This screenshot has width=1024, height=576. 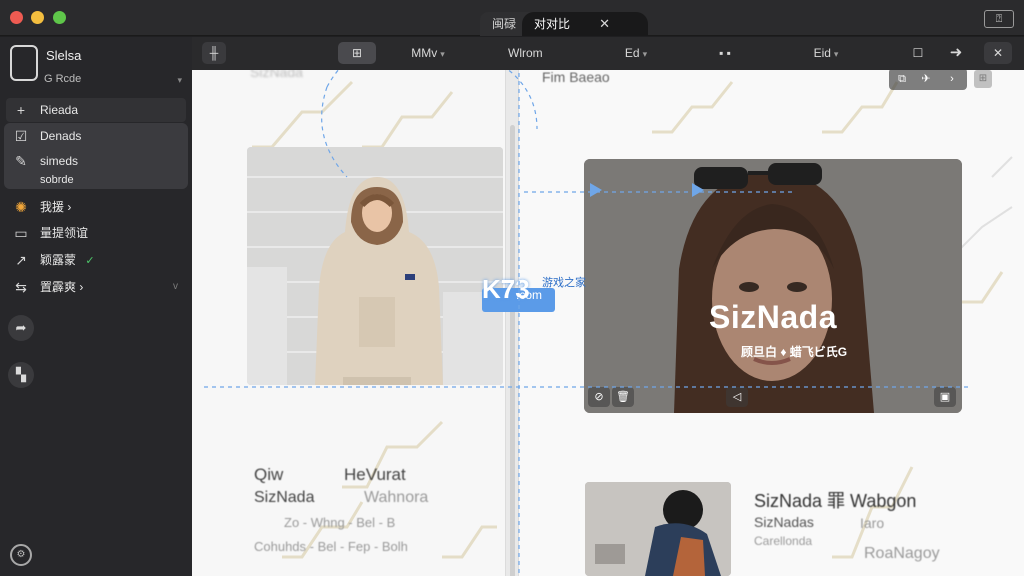 What do you see at coordinates (375, 474) in the screenshot?
I see `blurred-col2-title: HeVurat` at bounding box center [375, 474].